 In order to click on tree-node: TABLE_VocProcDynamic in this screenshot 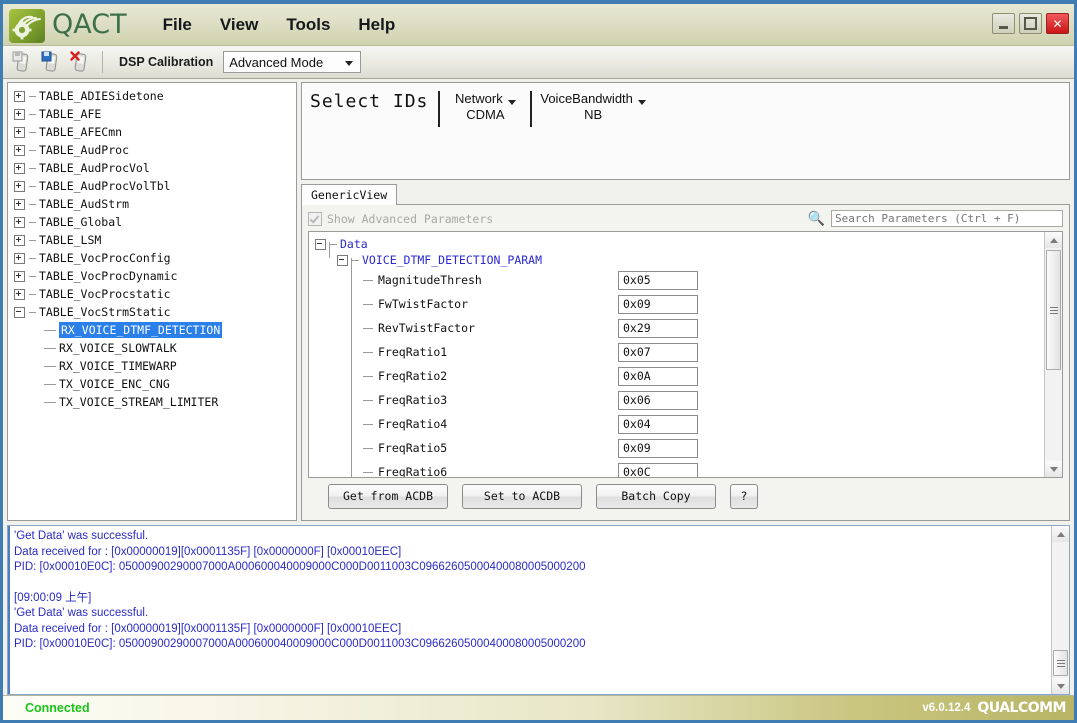, I will do `click(155, 276)`.